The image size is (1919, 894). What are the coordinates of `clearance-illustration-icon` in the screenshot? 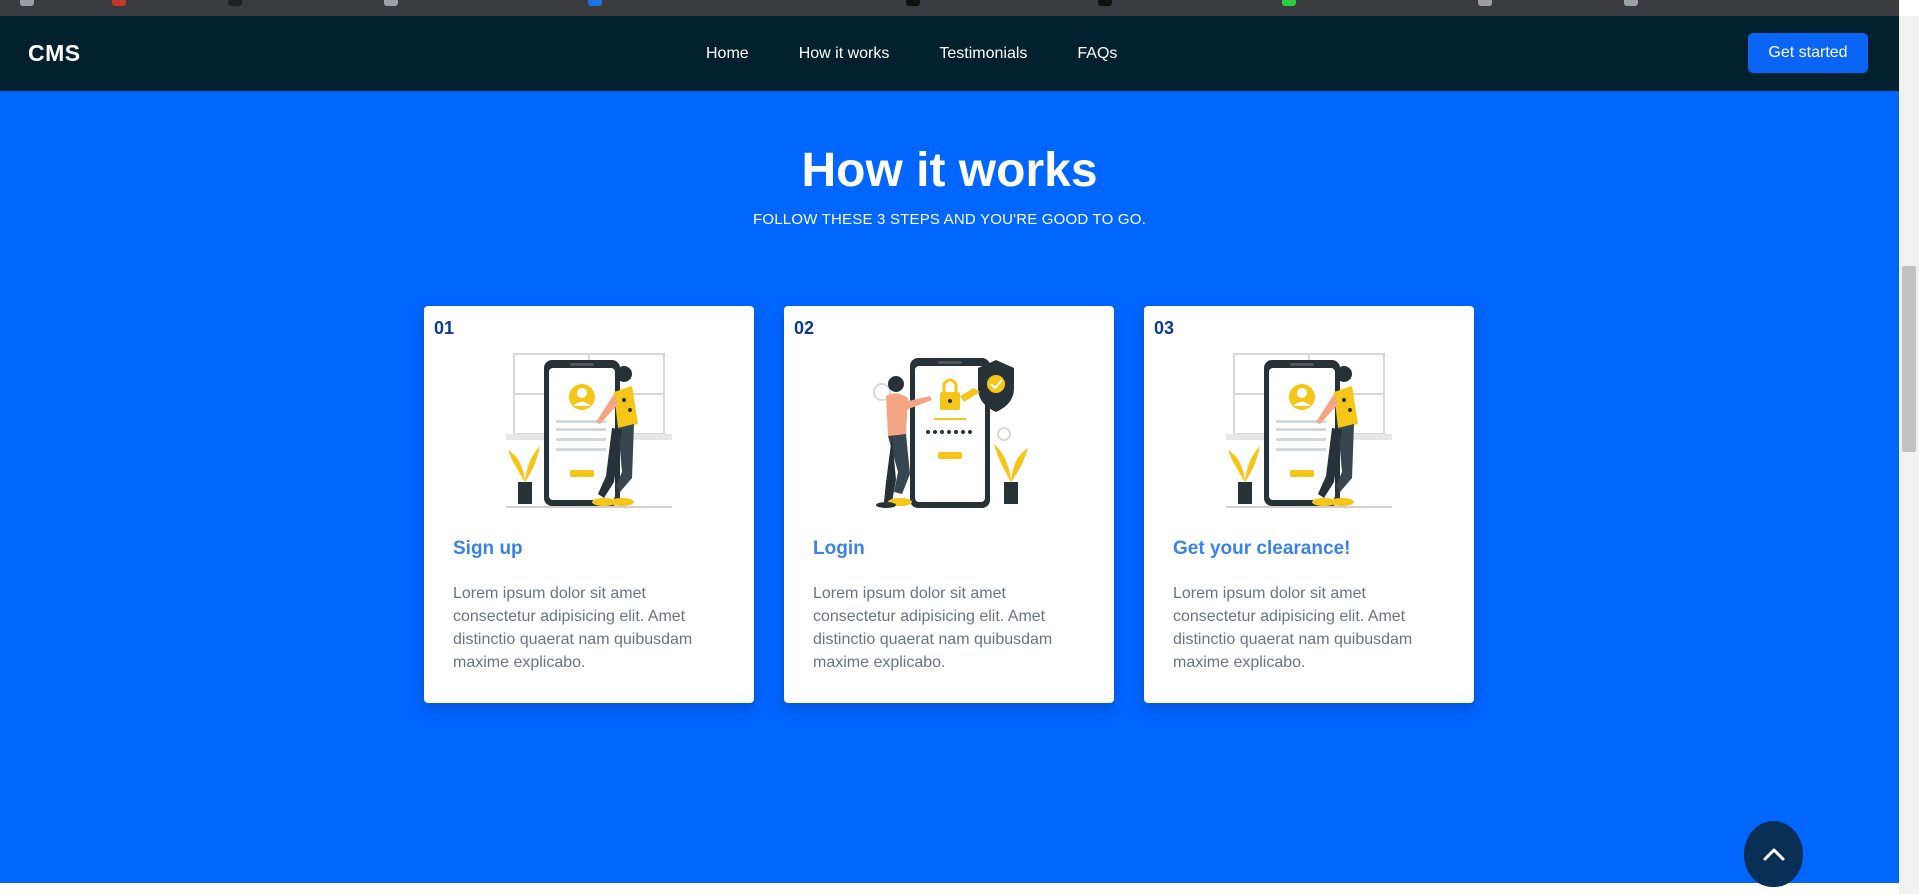 It's located at (1309, 430).